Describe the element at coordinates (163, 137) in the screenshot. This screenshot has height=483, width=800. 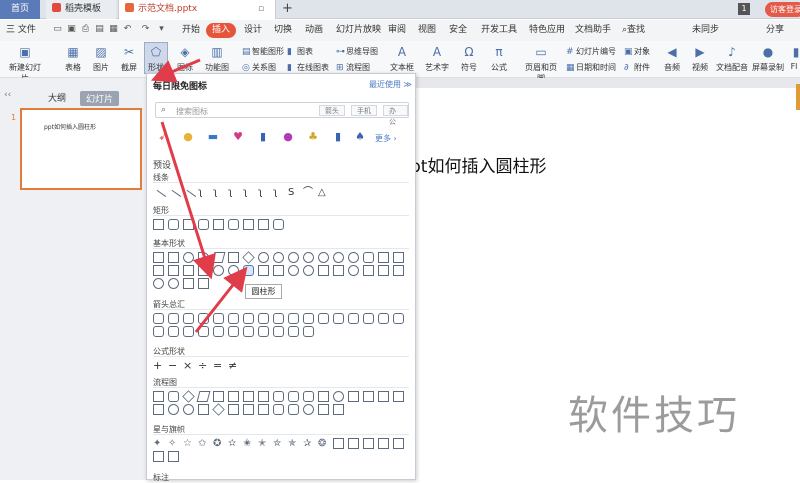
I see `rocket-icon: ➶` at that location.